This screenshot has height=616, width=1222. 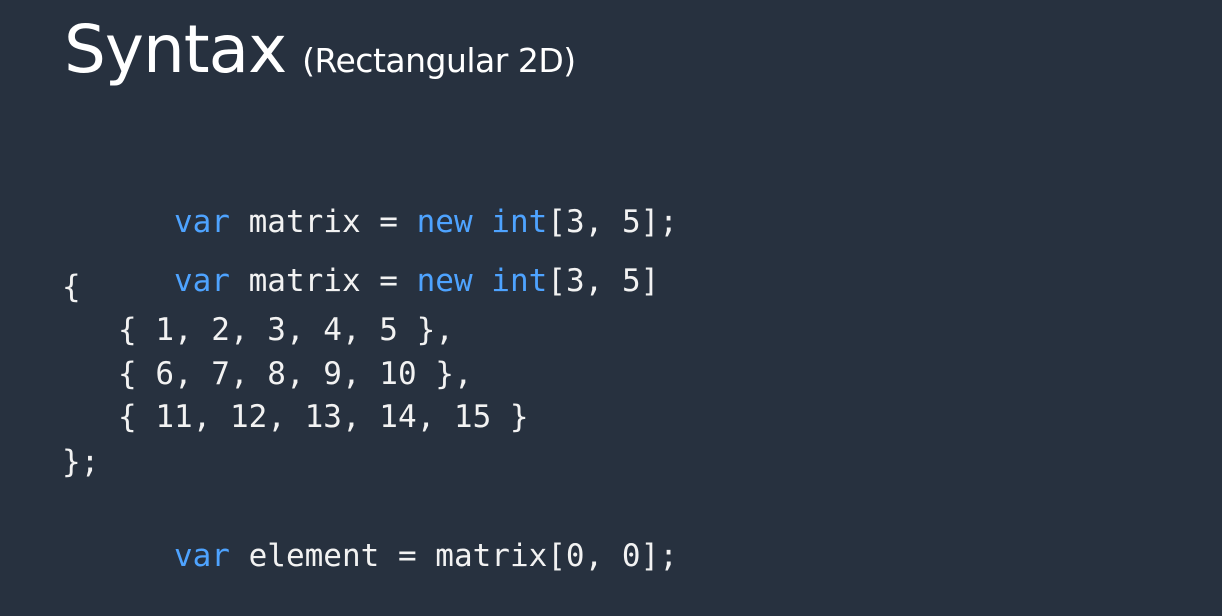 What do you see at coordinates (71, 287) in the screenshot?
I see `code-line-open-brace: {` at bounding box center [71, 287].